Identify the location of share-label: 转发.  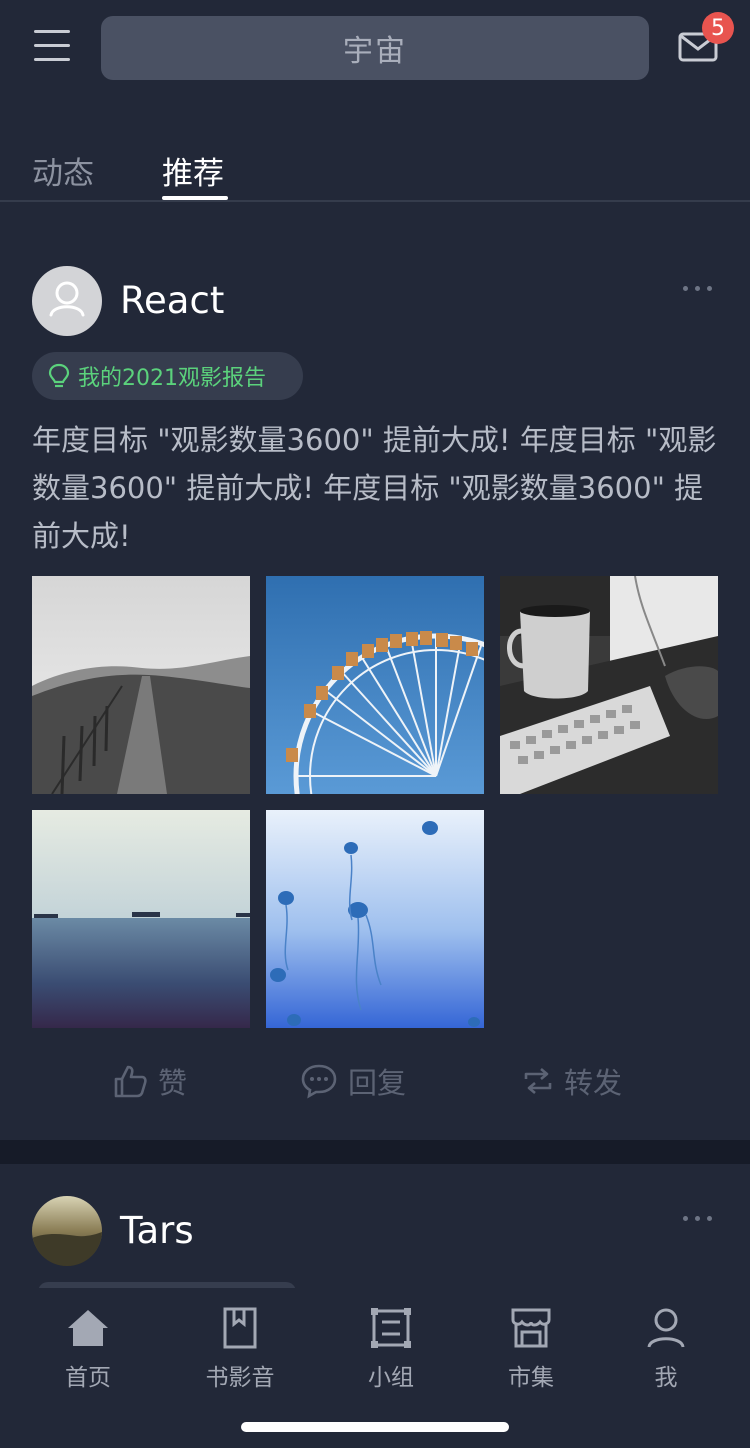
(593, 1083).